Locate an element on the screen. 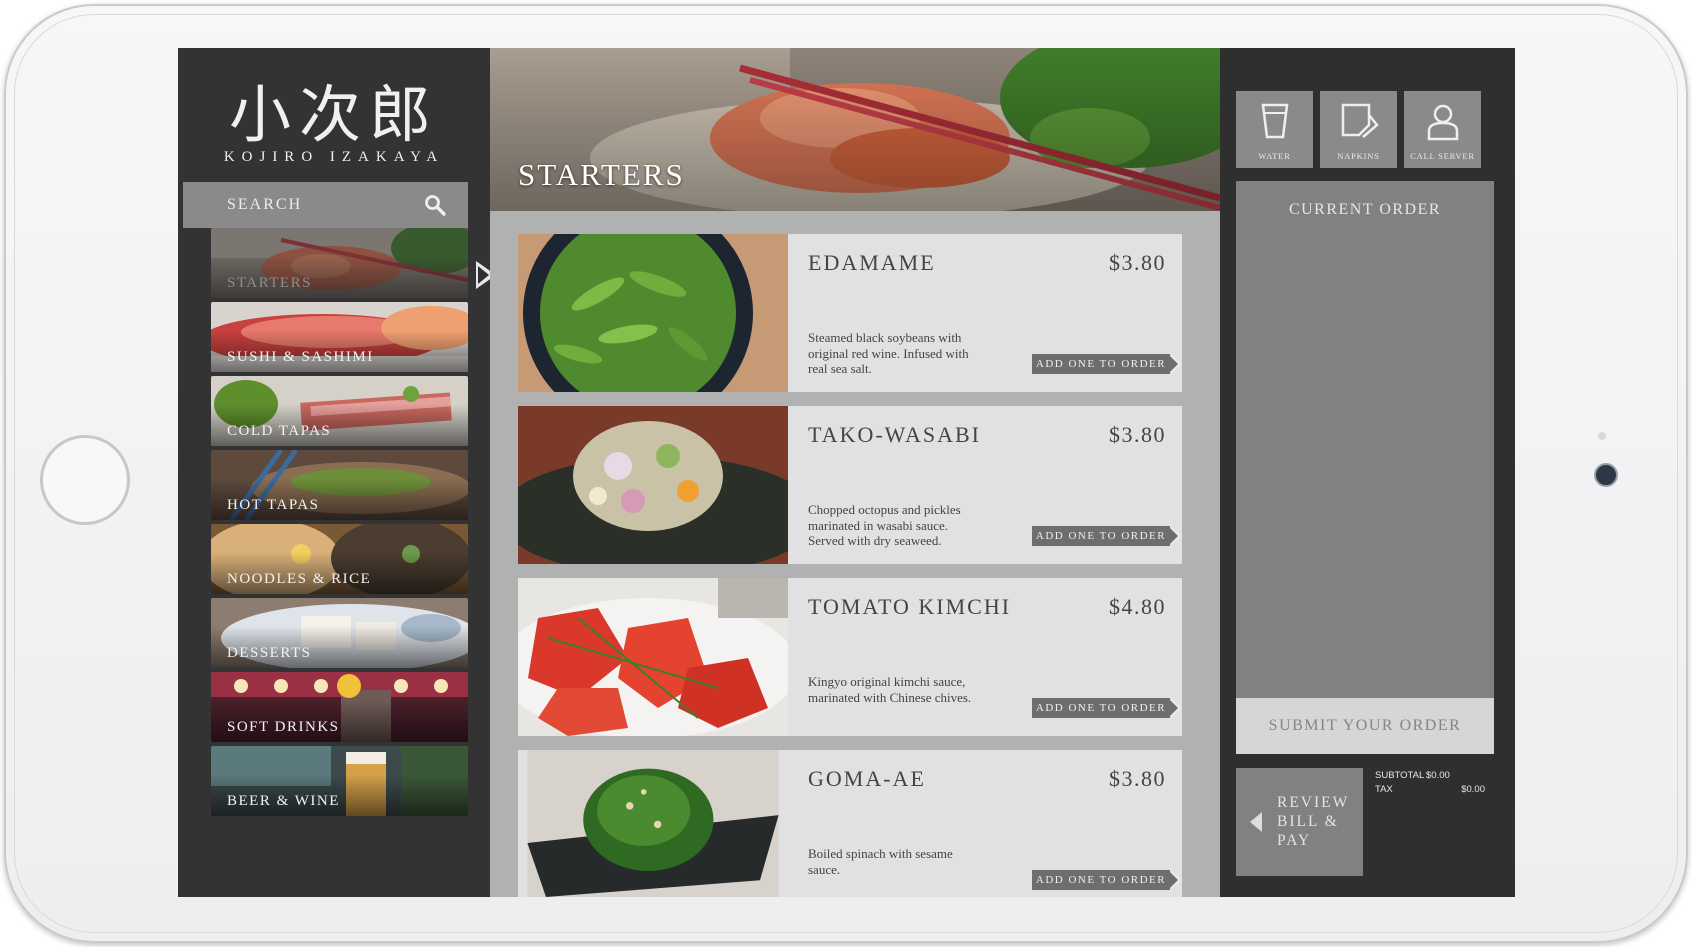 This screenshot has height=947, width=1692. search-input is located at coordinates (298, 205).